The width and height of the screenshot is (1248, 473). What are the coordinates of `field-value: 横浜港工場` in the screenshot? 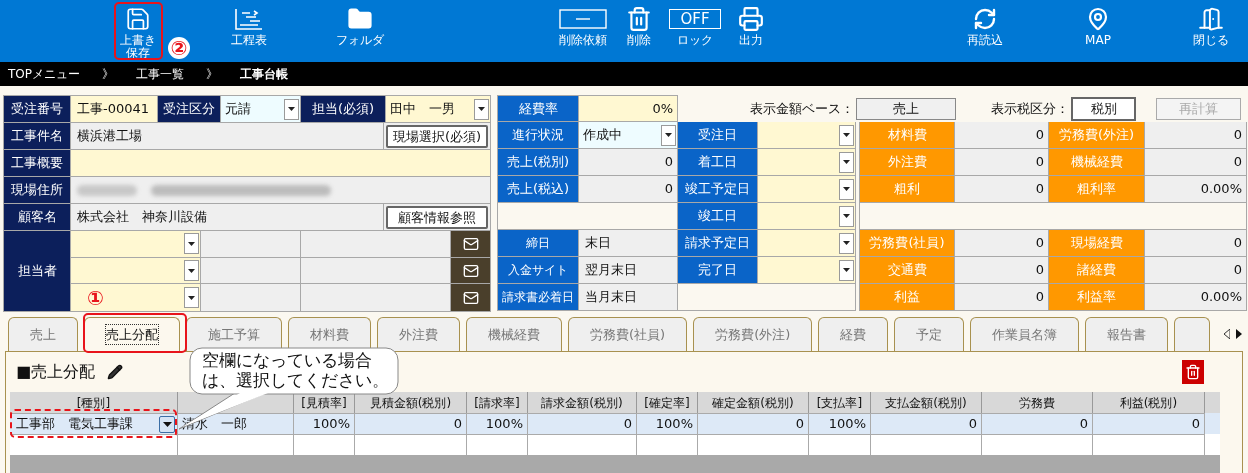 It's located at (227, 136).